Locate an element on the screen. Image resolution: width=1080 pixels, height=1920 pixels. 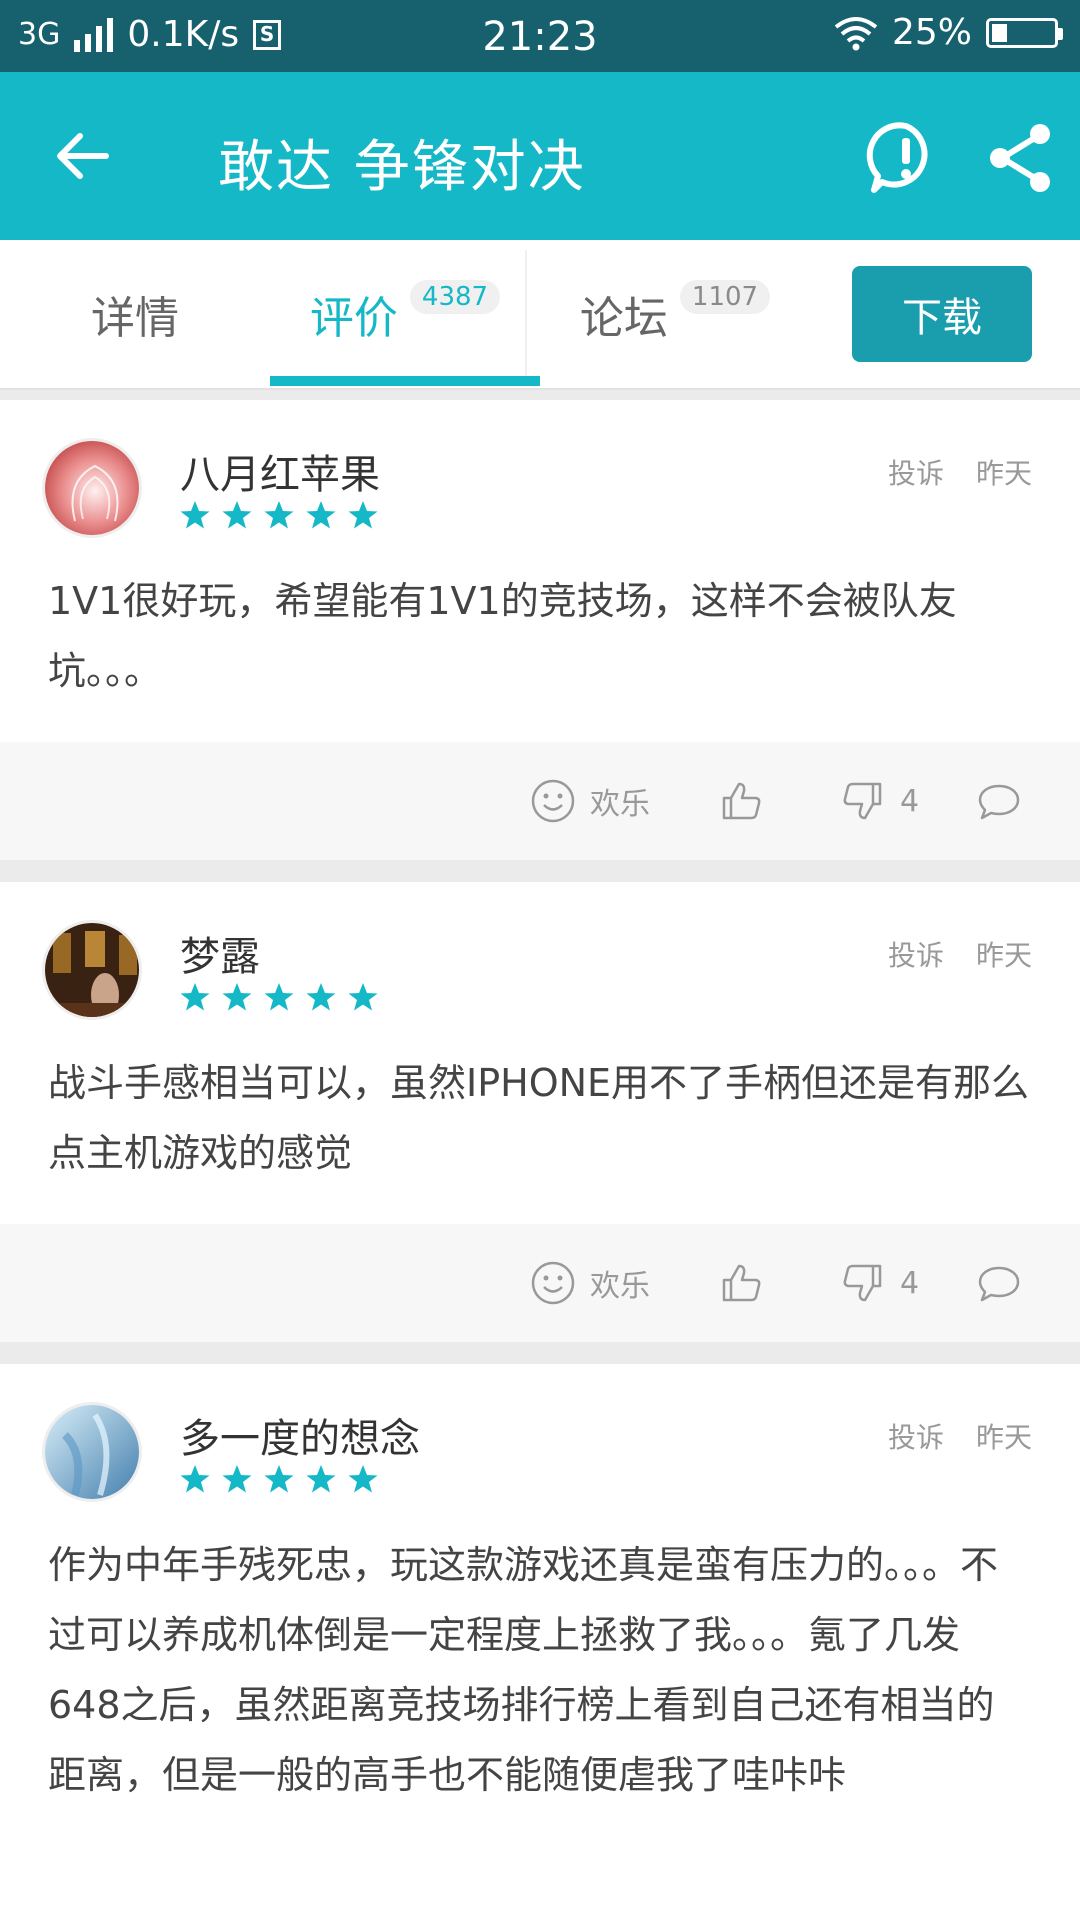
page-title: 敢达 争锋对决 is located at coordinates (402, 167).